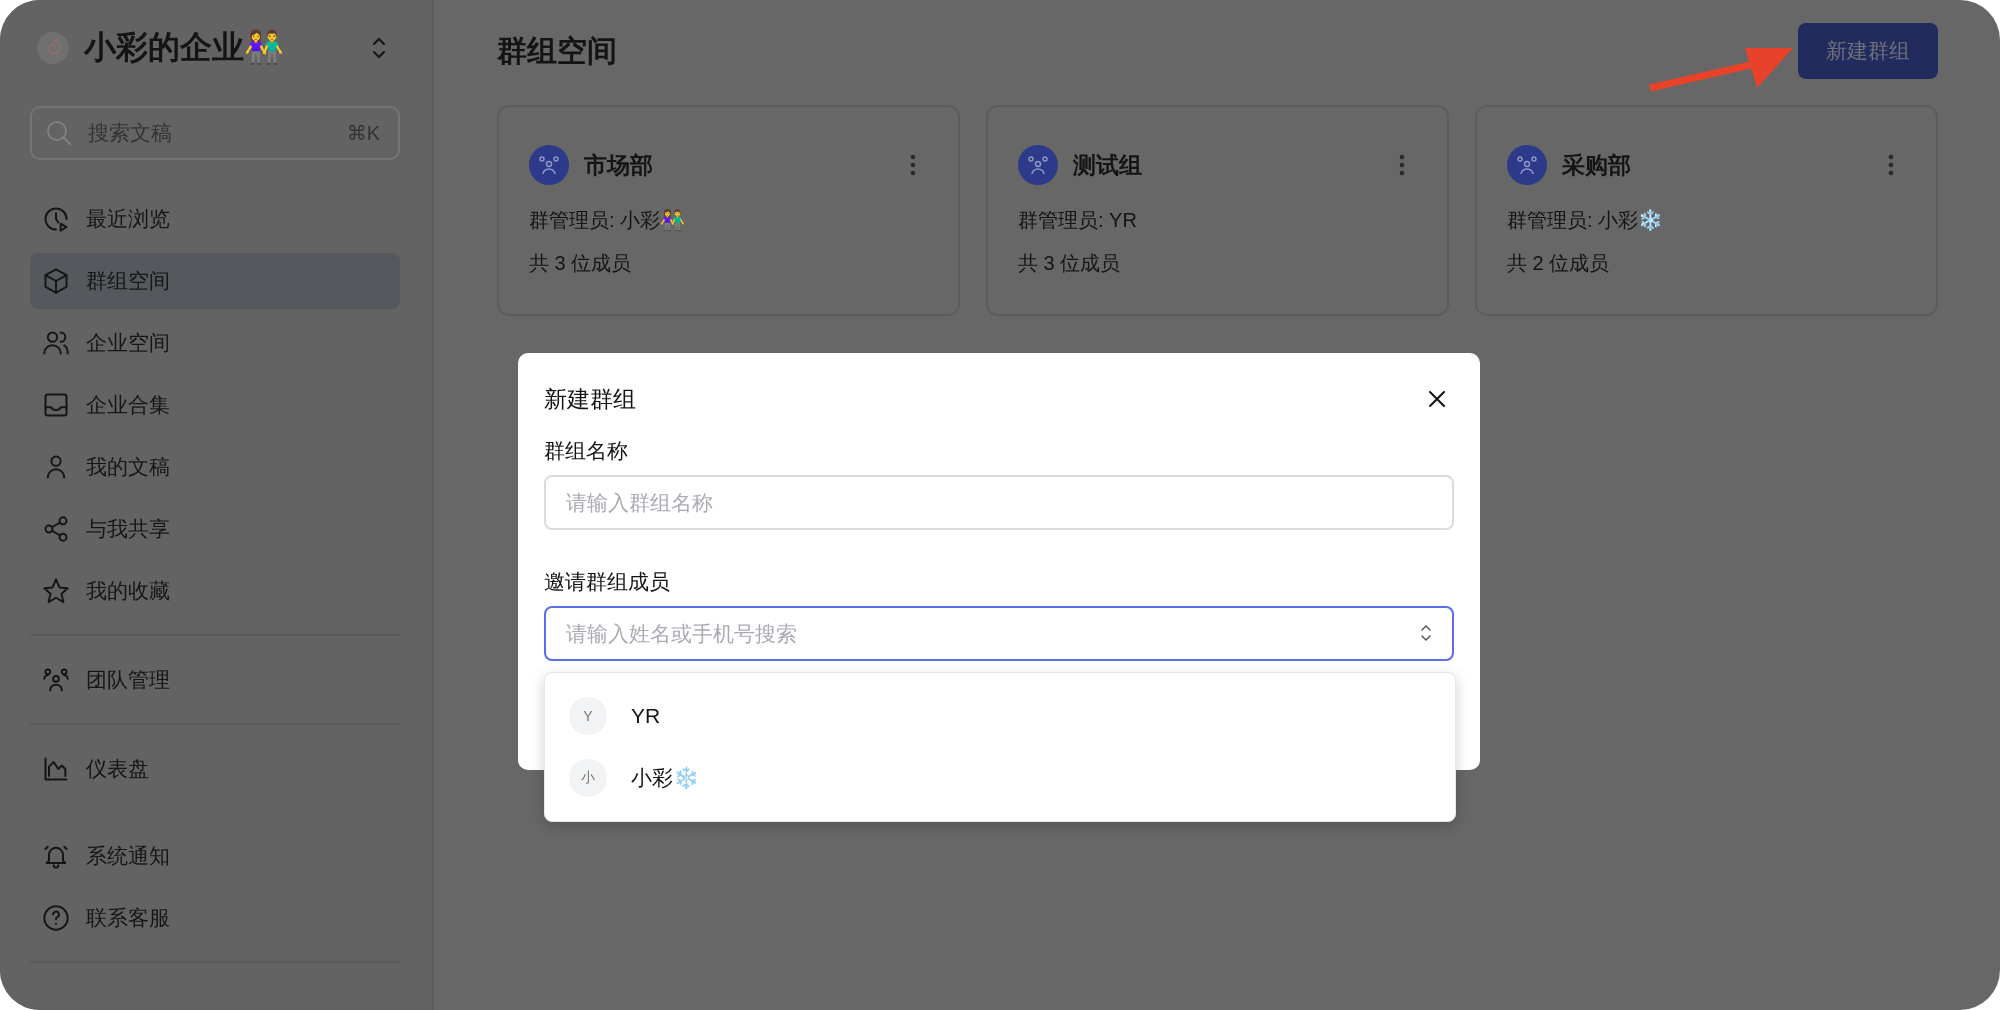  Describe the element at coordinates (588, 778) in the screenshot. I see `avatar-initial: 小` at that location.